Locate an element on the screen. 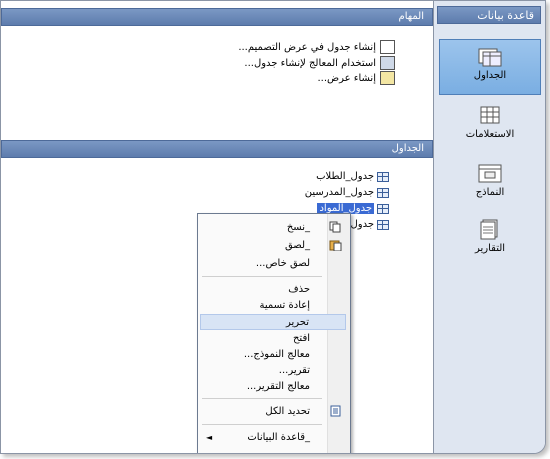  submenu-arrow-icon: ◄ is located at coordinates (209, 437).